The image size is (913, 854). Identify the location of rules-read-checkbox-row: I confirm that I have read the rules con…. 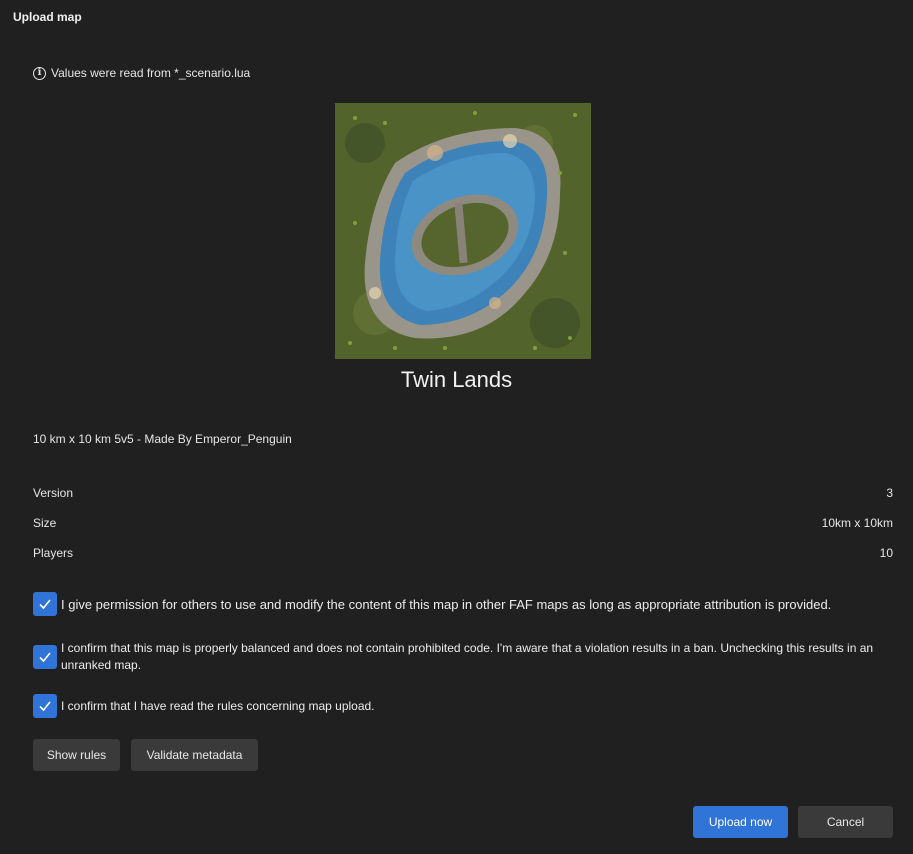
(455, 706).